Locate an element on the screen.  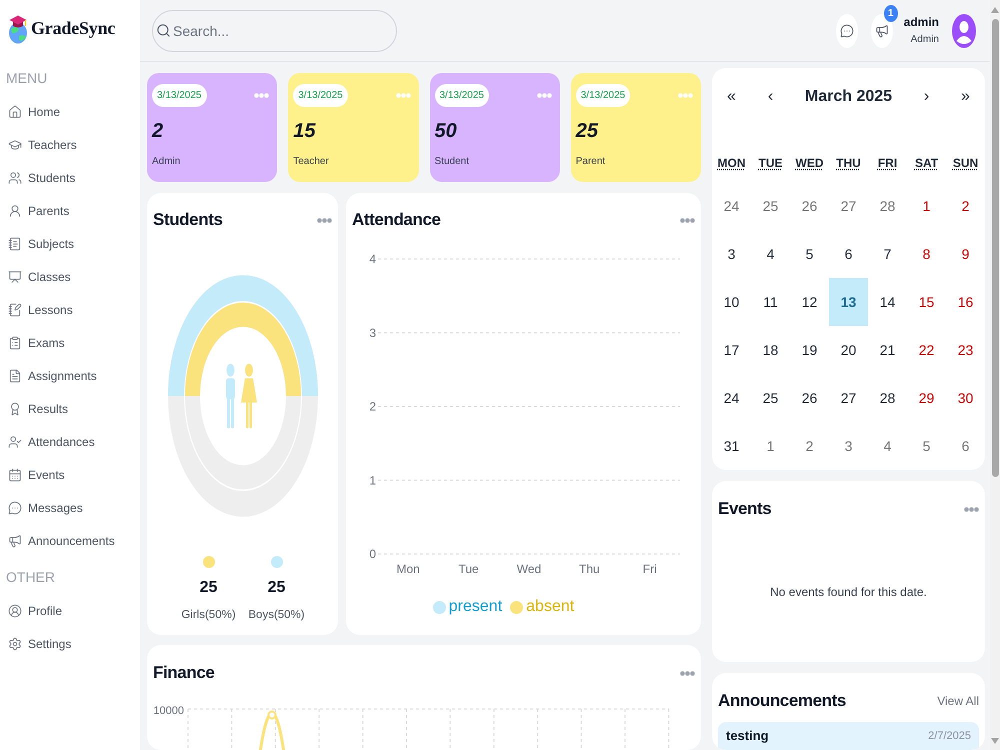
user-avatar-icon is located at coordinates (964, 31).